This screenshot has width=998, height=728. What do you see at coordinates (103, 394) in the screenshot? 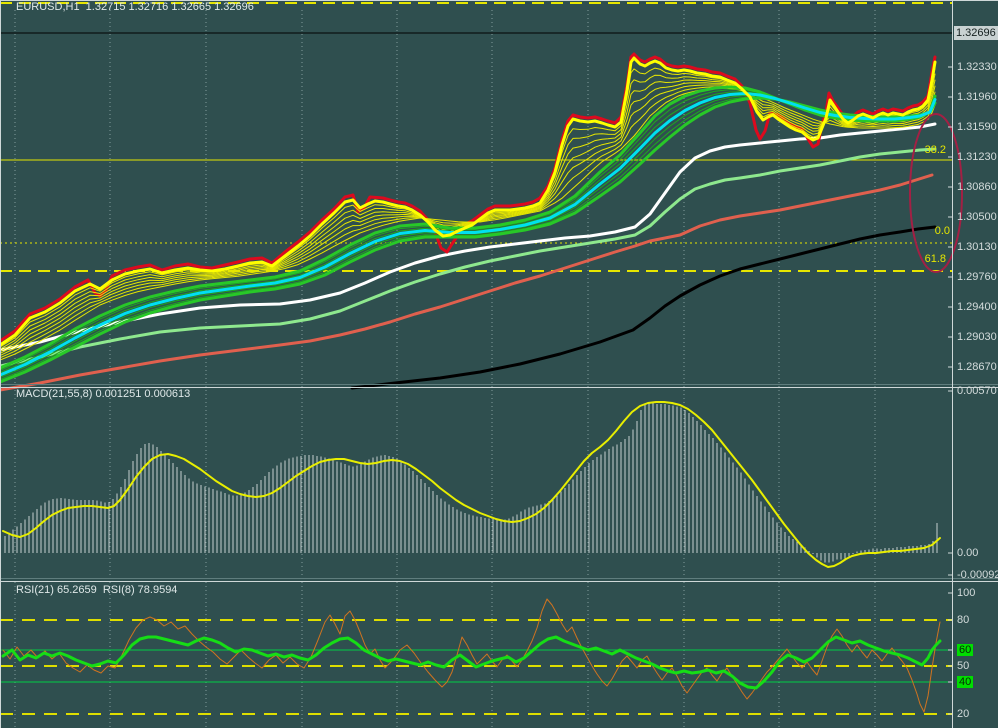
I see `macd-indicator-label: MACD(21,55,8) 0.001251 0.000613` at bounding box center [103, 394].